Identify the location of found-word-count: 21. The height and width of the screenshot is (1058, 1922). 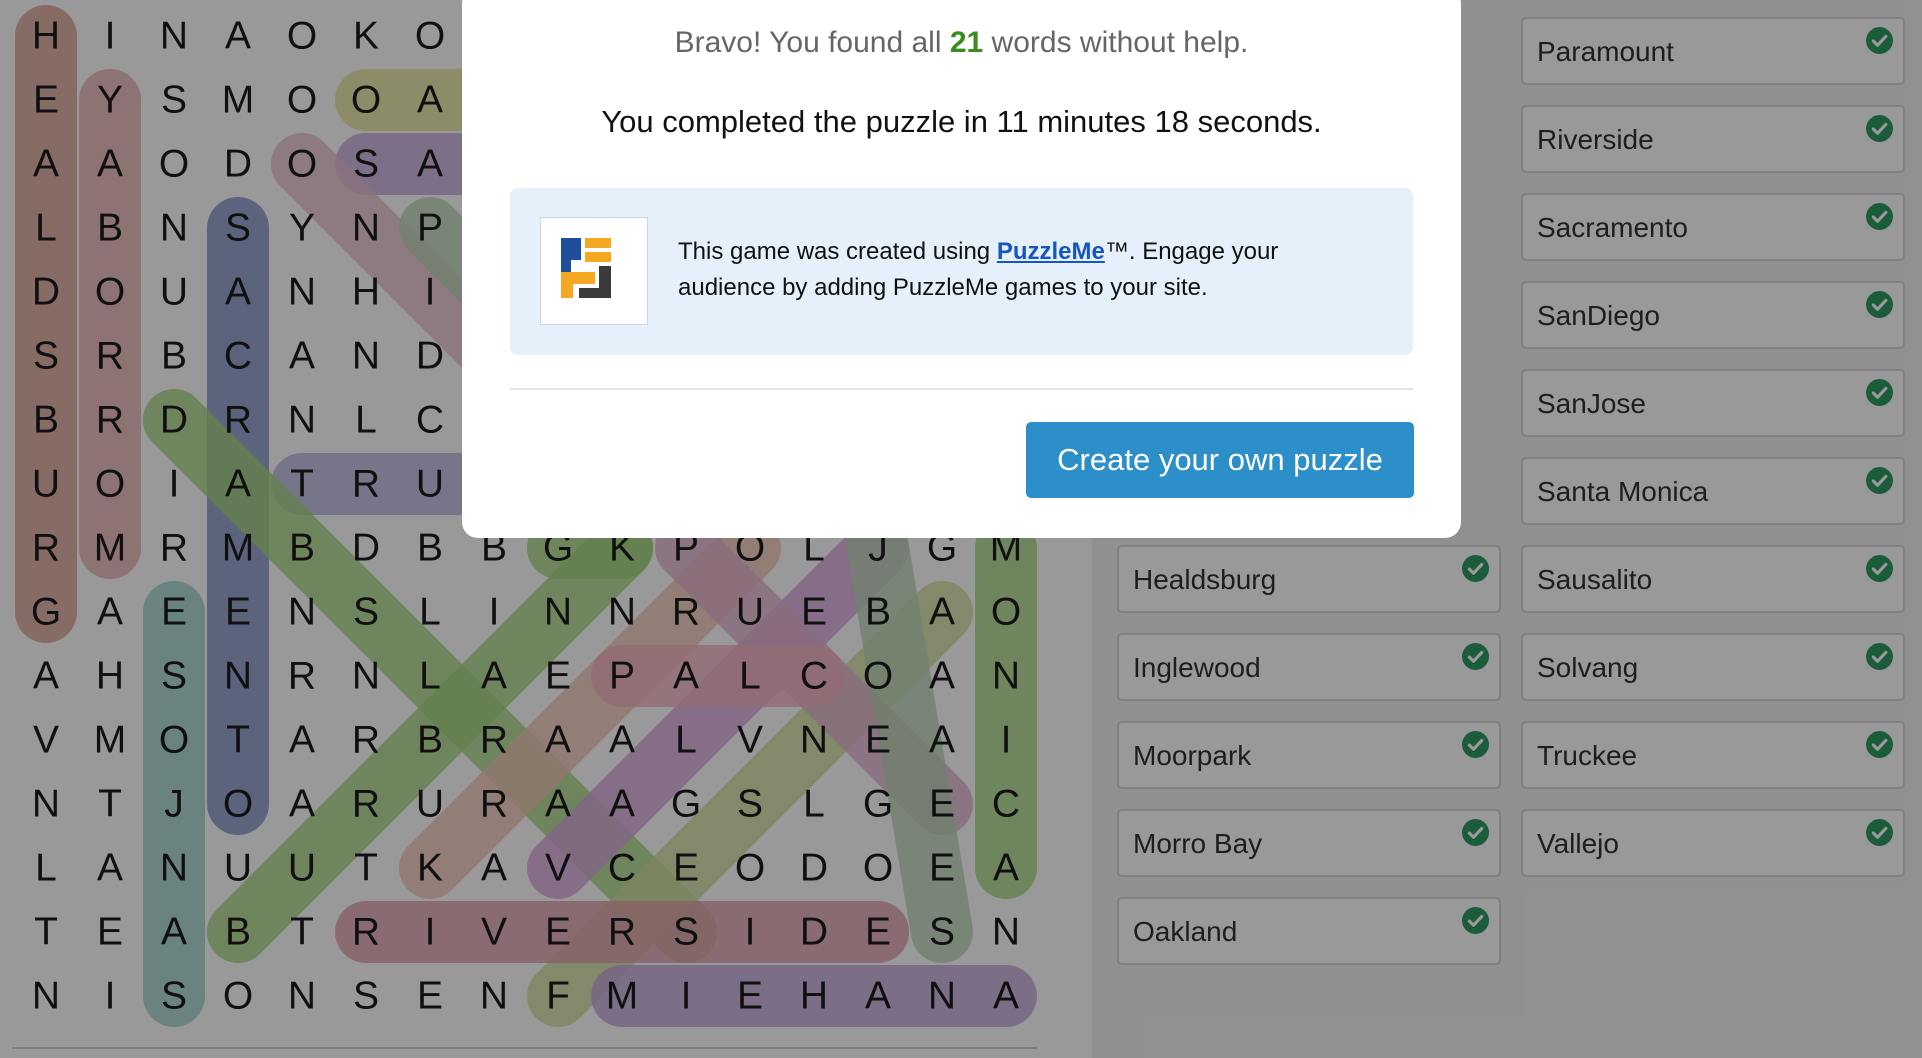
(966, 42).